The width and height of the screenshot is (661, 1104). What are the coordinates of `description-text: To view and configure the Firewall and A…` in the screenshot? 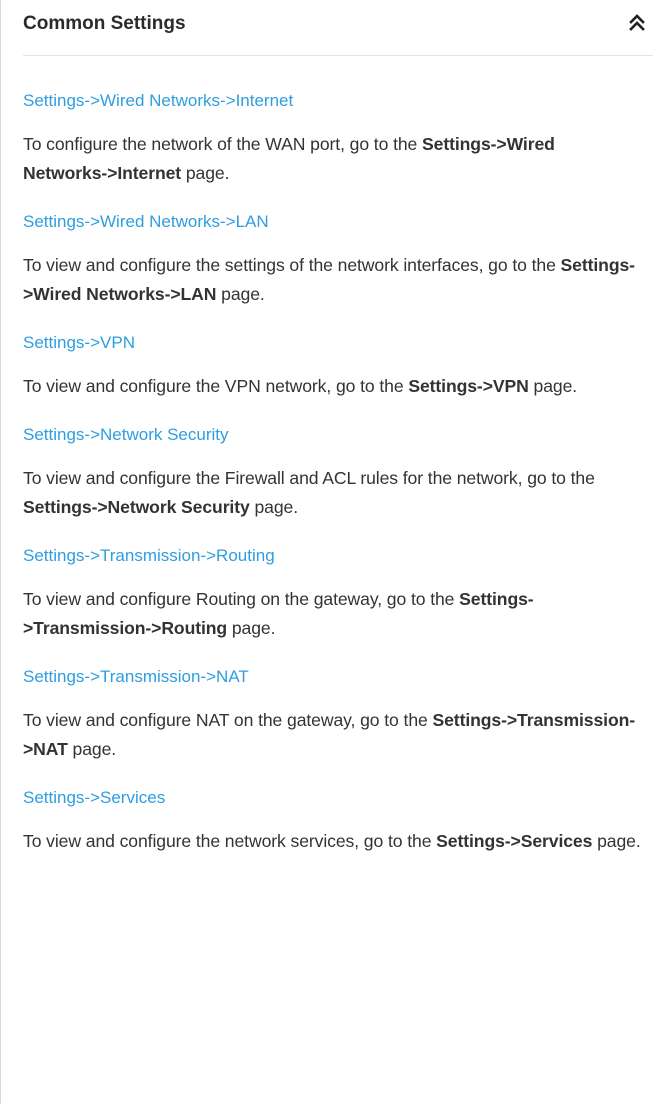 It's located at (309, 478).